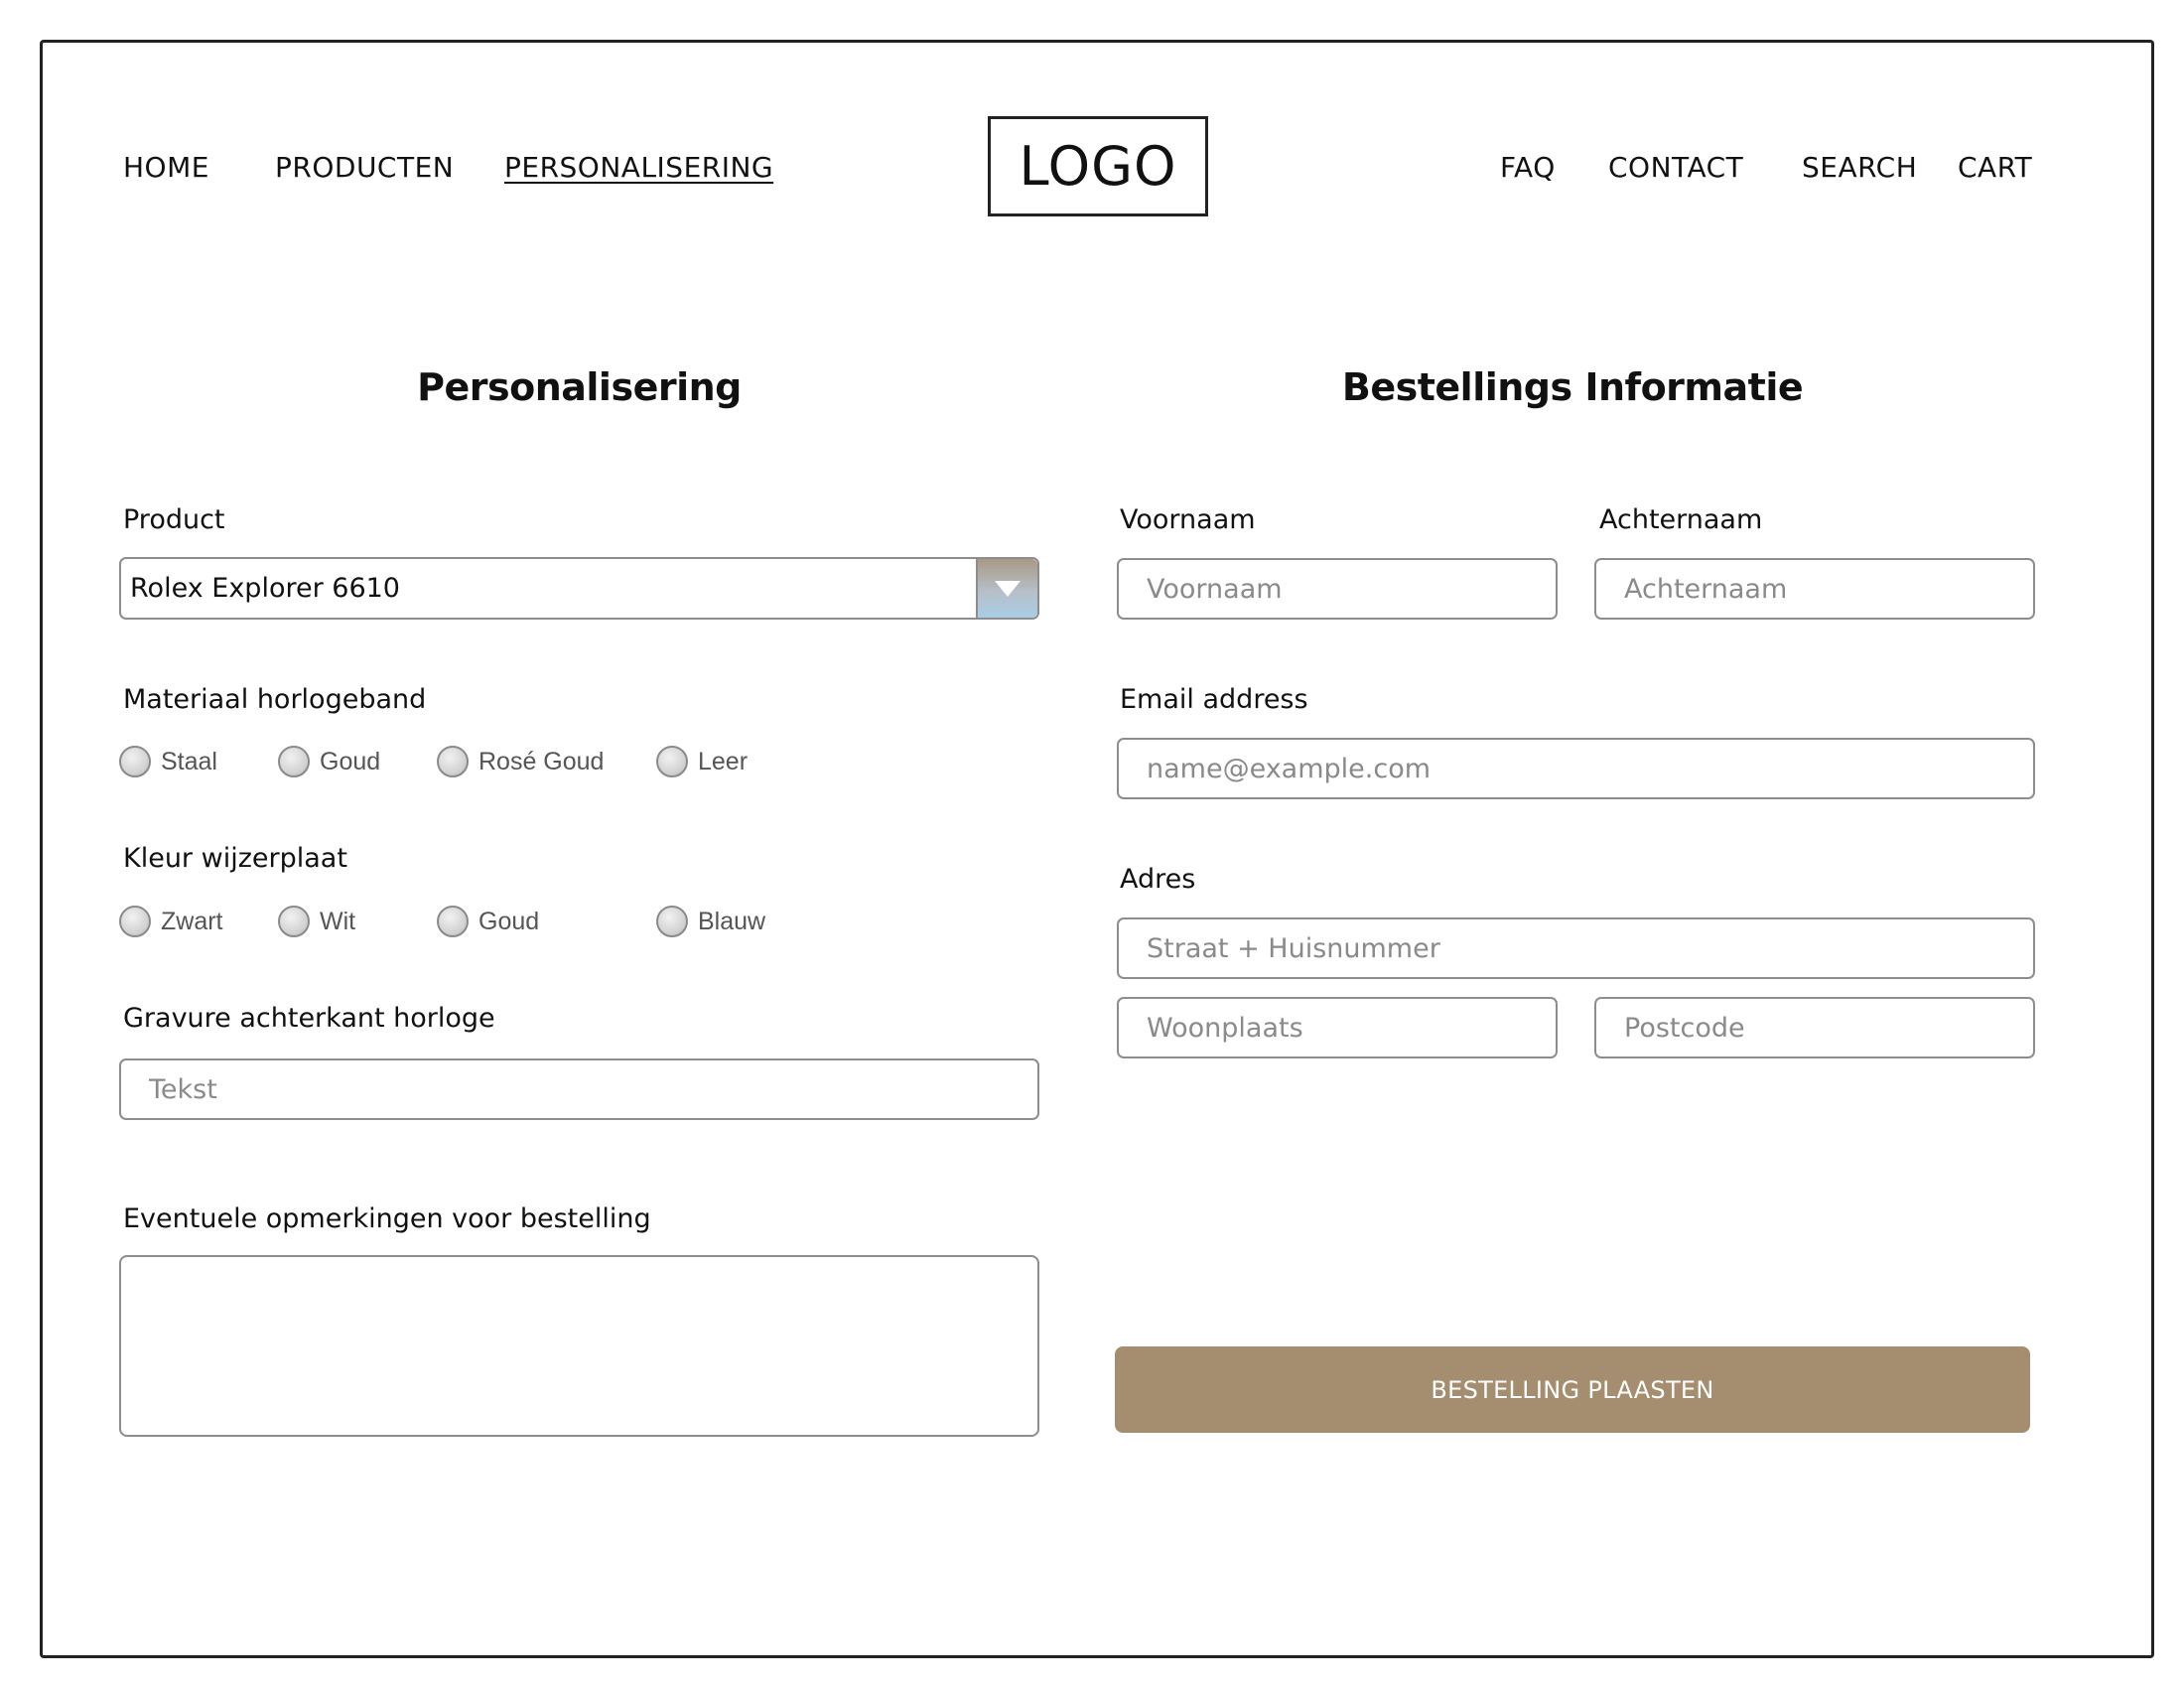  What do you see at coordinates (1995, 168) in the screenshot?
I see `nav-cart-link: CART` at bounding box center [1995, 168].